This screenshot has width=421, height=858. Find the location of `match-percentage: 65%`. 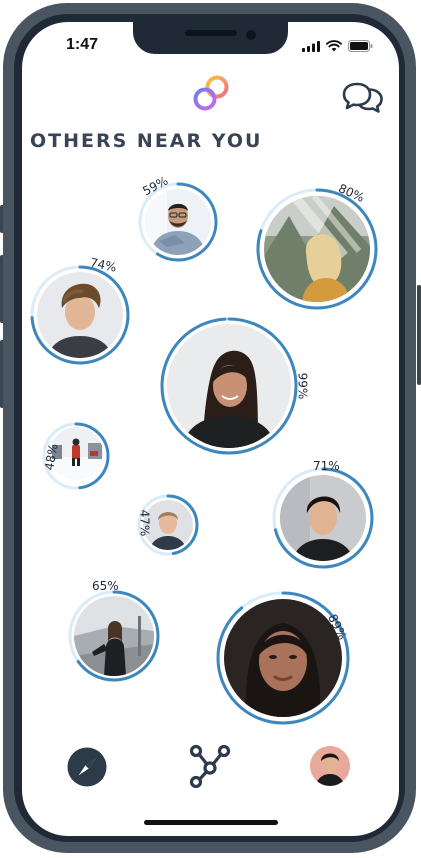

match-percentage: 65% is located at coordinates (105, 586).